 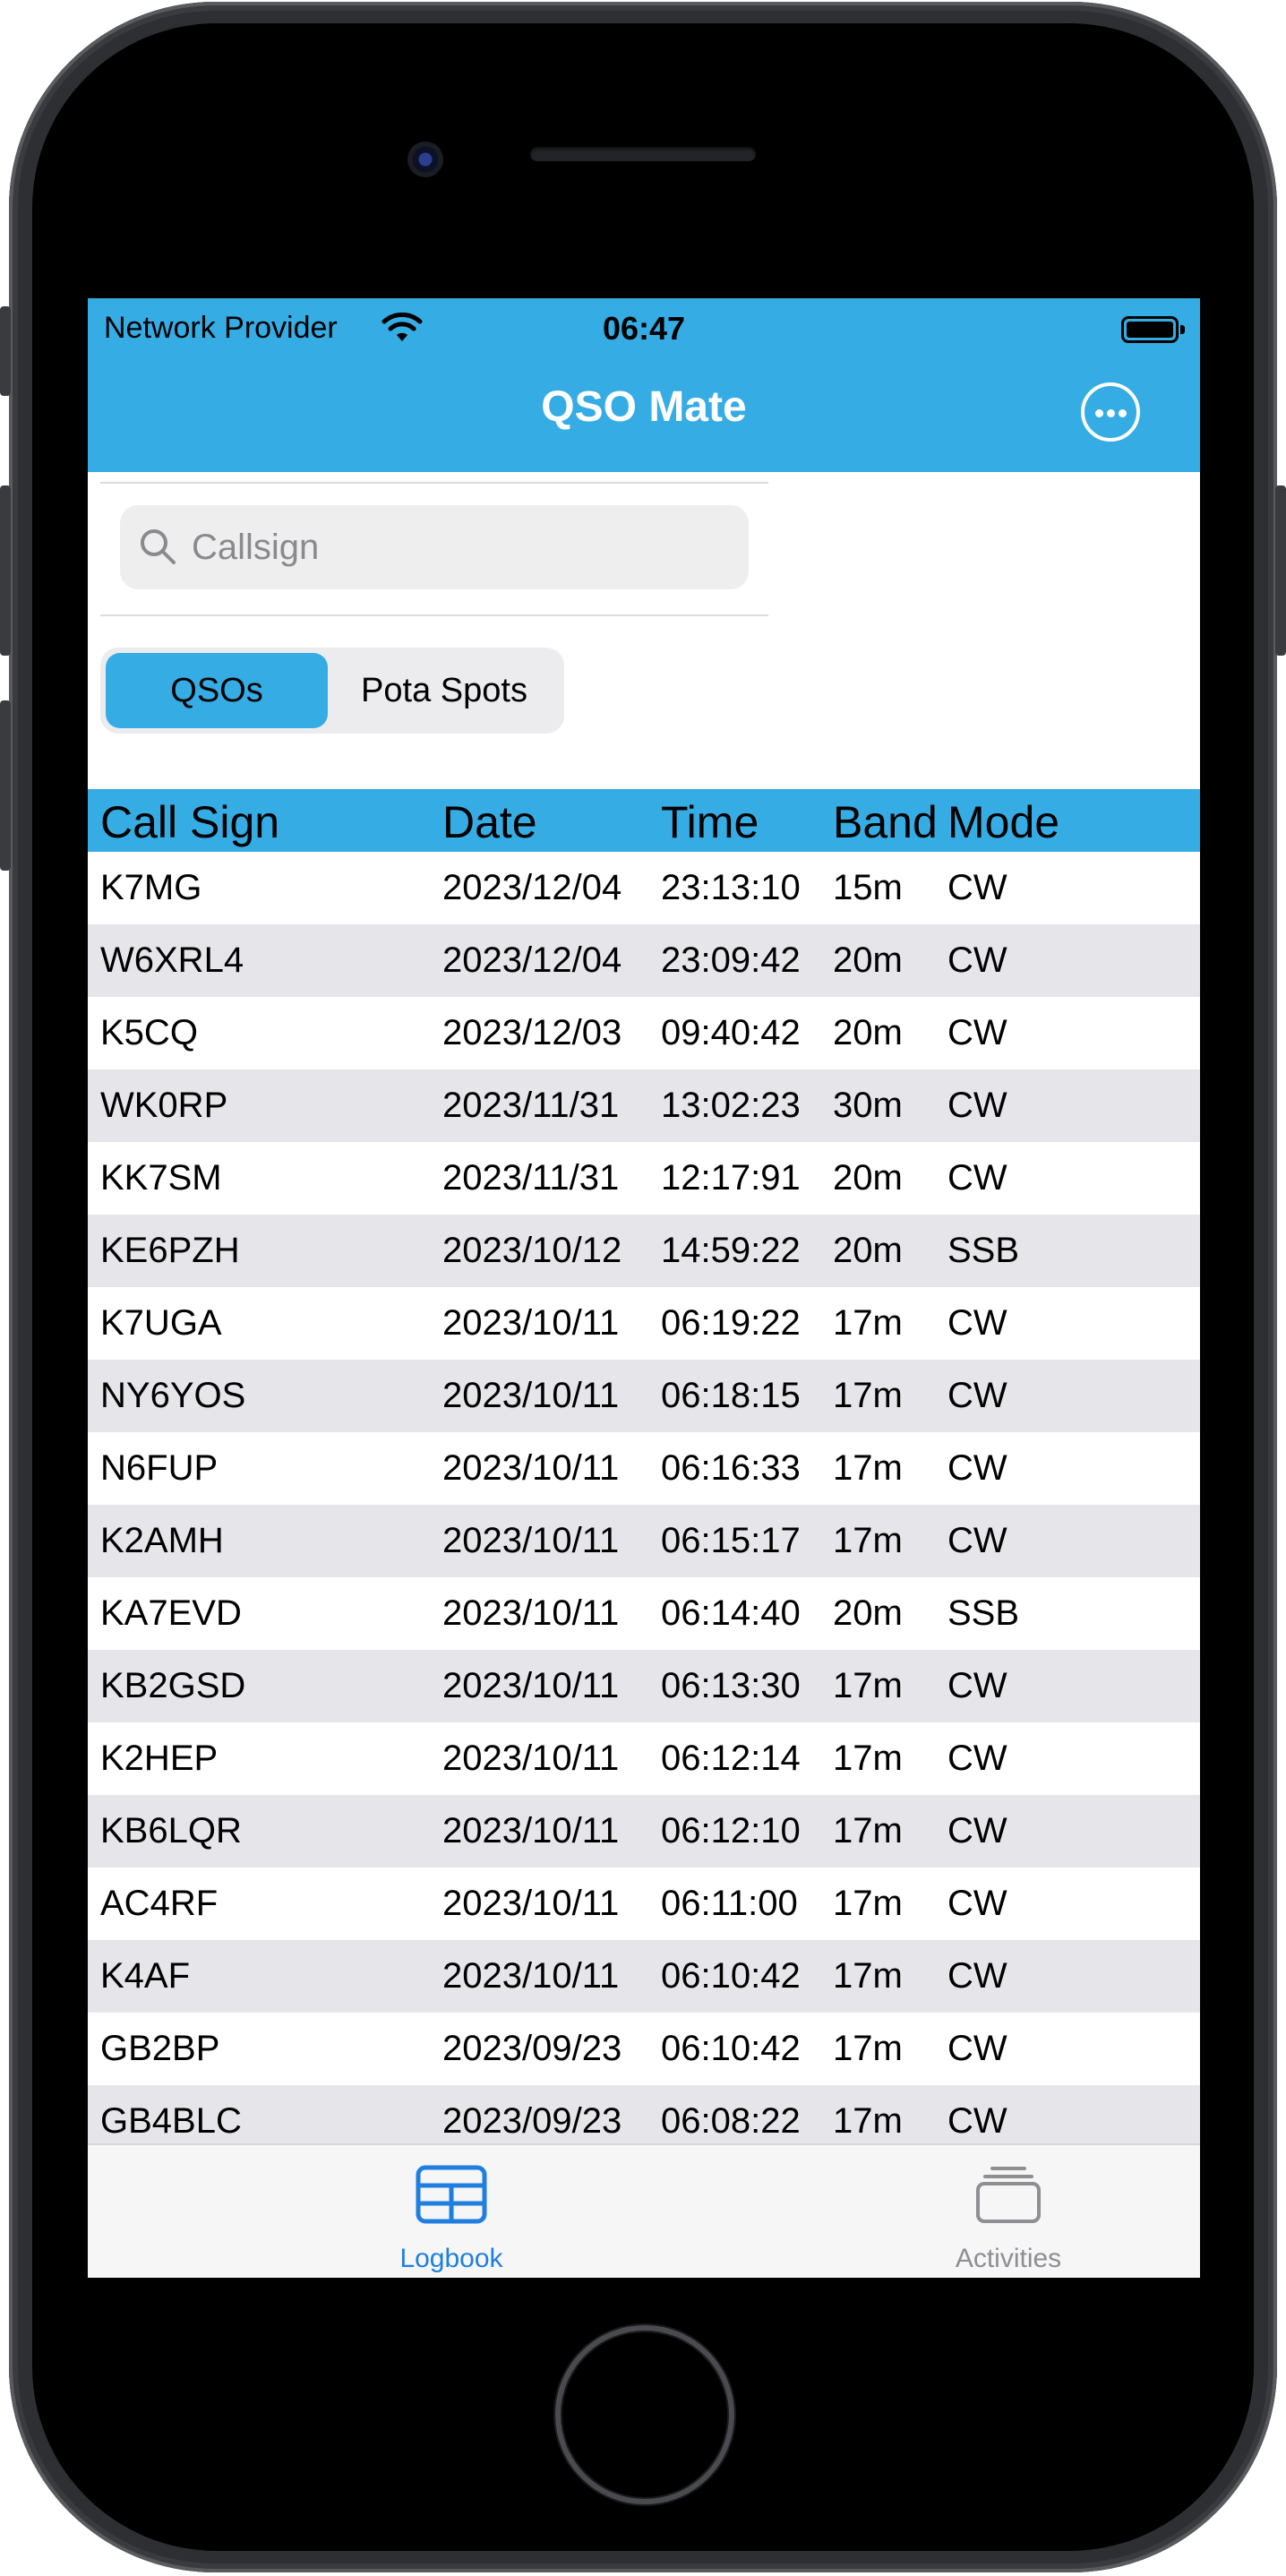 I want to click on row-time: 06:12:14, so click(x=731, y=1758).